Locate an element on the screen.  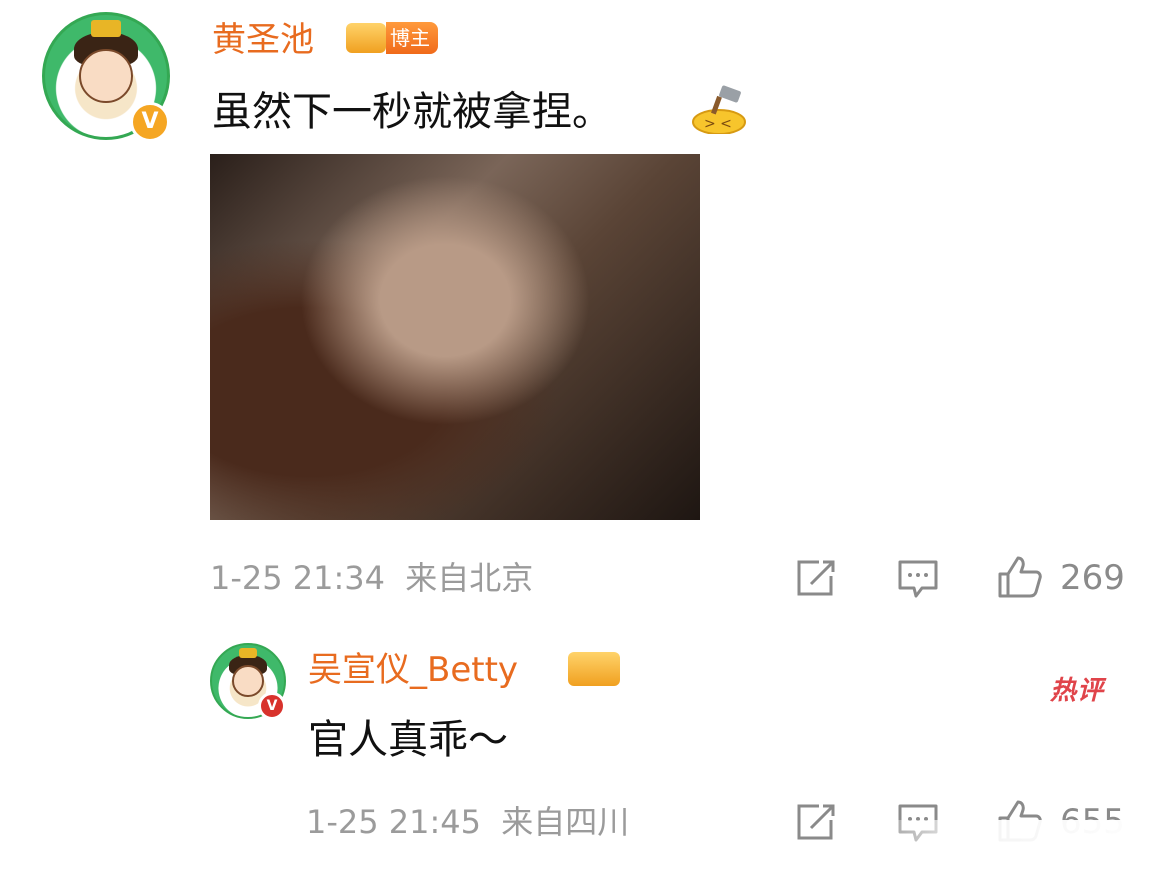
comment-meta: 1-25 21:34 来自北京 is located at coordinates (371, 578).